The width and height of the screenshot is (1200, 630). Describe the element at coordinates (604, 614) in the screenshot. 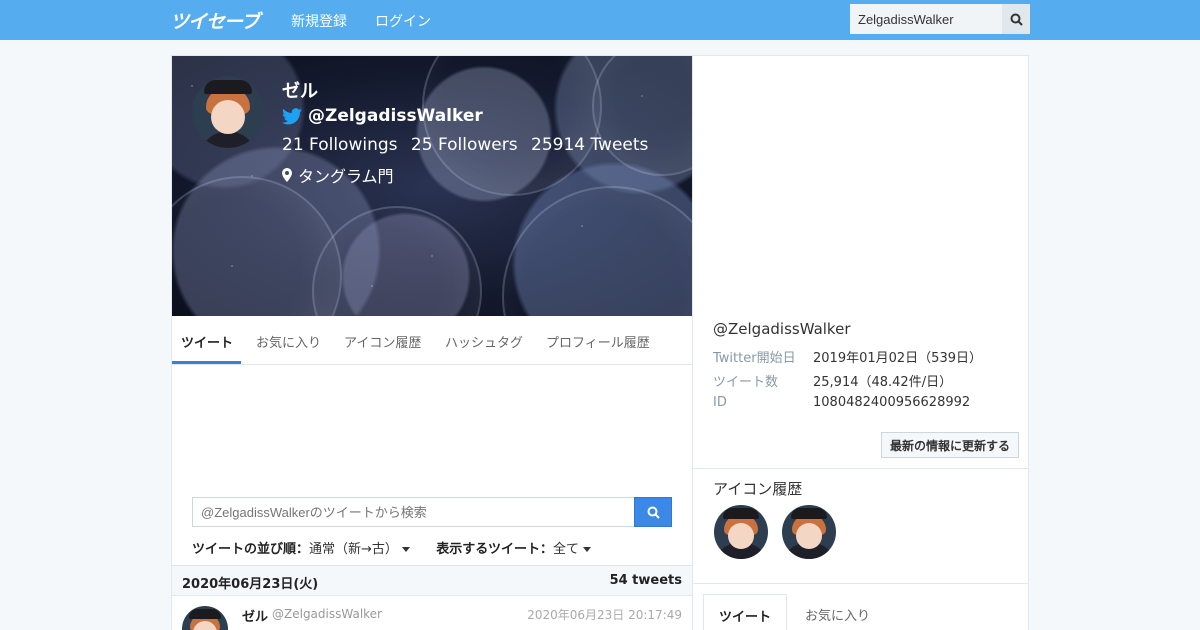

I see `tweet-timestamp: 2020年06月23日 20:17:49` at that location.